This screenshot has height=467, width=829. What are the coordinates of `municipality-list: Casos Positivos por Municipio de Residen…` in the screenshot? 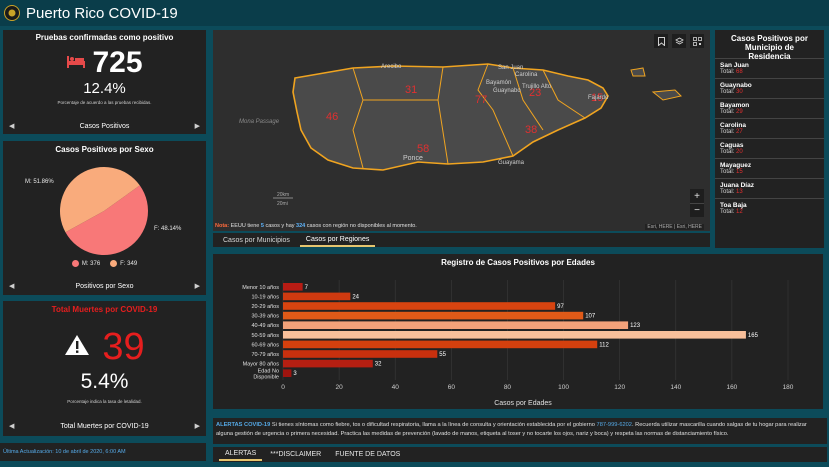 It's located at (769, 139).